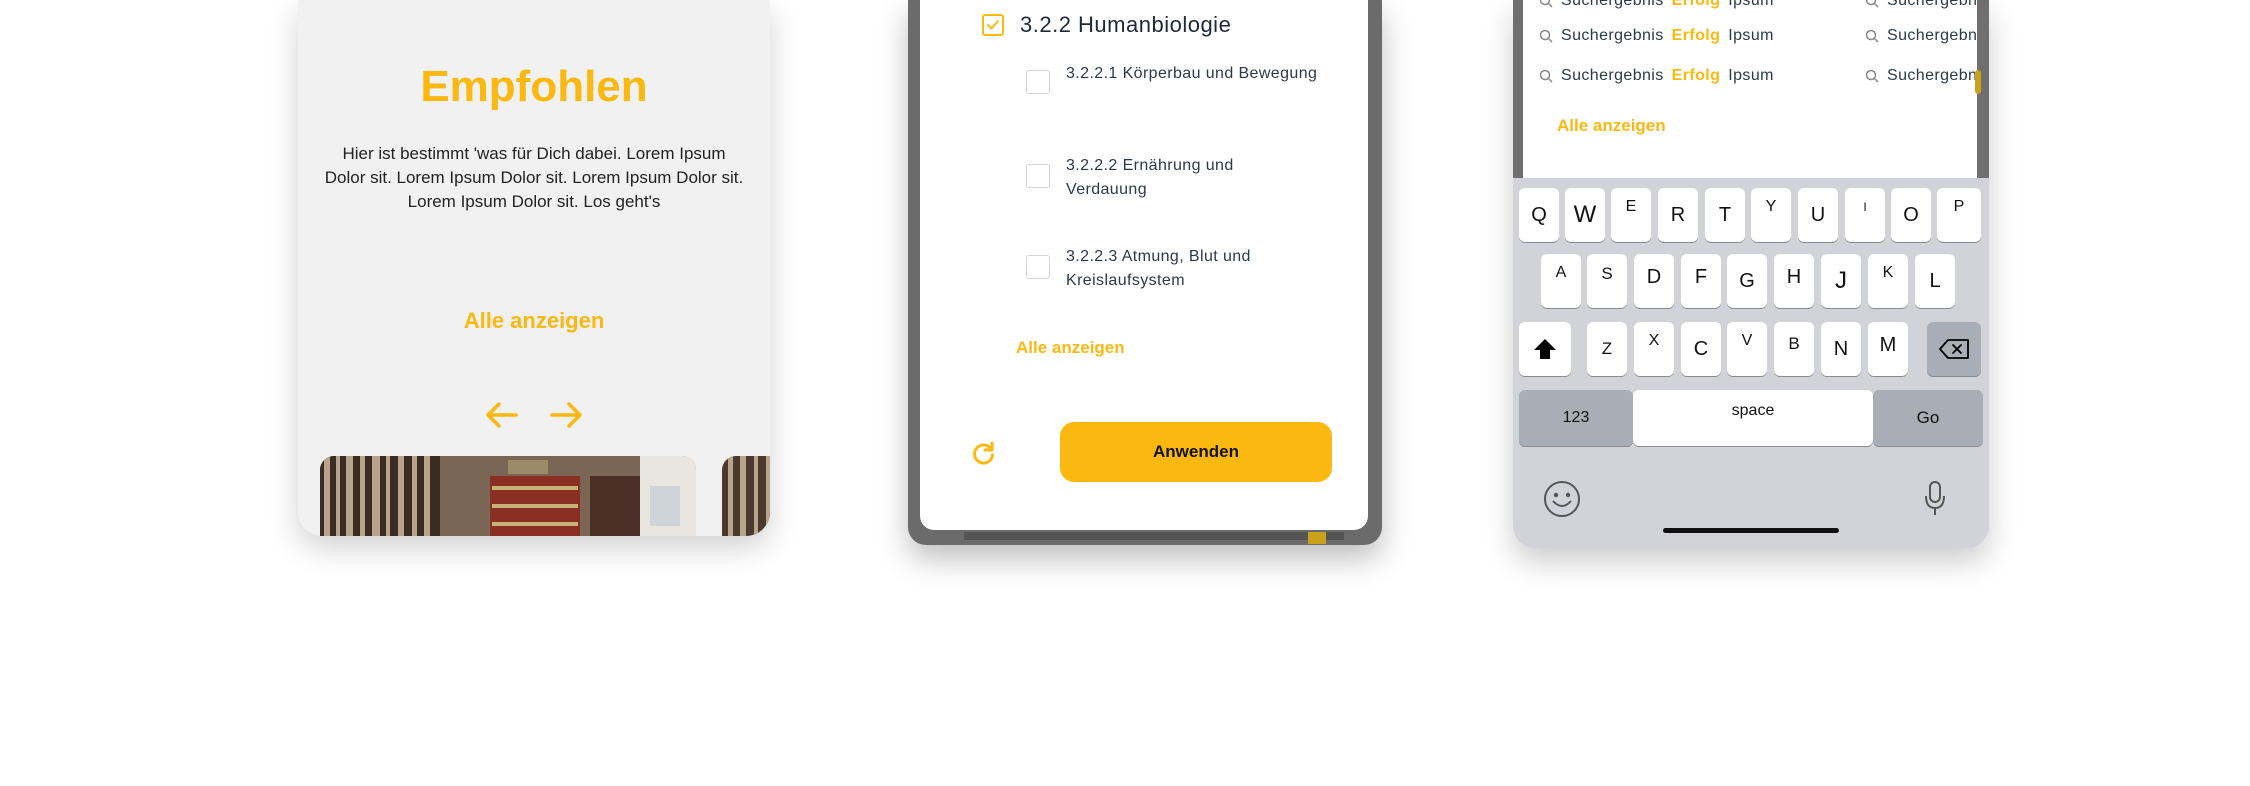 The image size is (2250, 786). I want to click on backspace-icon, so click(1954, 349).